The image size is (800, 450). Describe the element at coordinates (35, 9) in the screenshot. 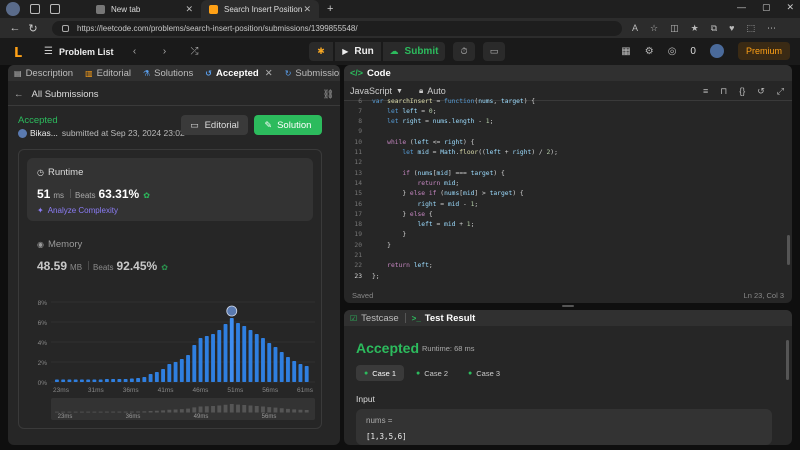

I see `workspaces-icon` at that location.